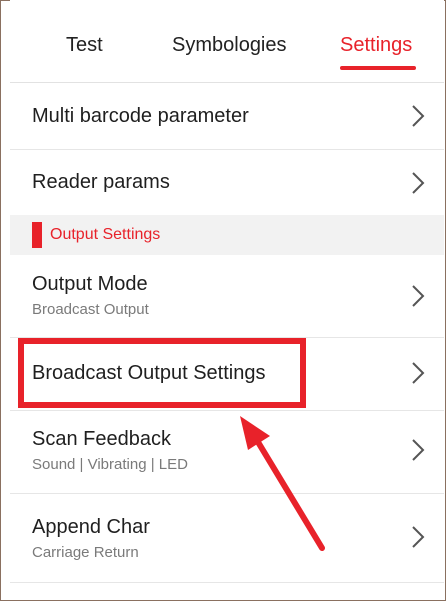 Image resolution: width=446 pixels, height=601 pixels. Describe the element at coordinates (227, 235) in the screenshot. I see `section-header-output-settings: Output Settings` at that location.